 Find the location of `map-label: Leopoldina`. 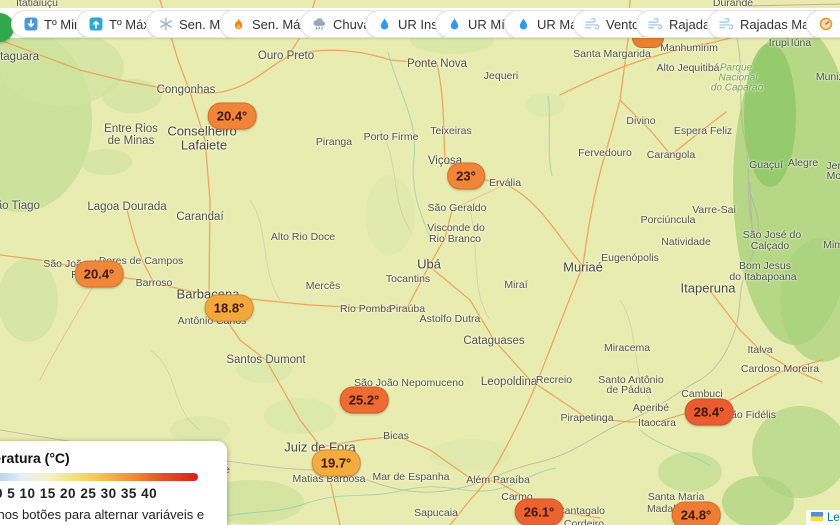

map-label: Leopoldina is located at coordinates (509, 382).